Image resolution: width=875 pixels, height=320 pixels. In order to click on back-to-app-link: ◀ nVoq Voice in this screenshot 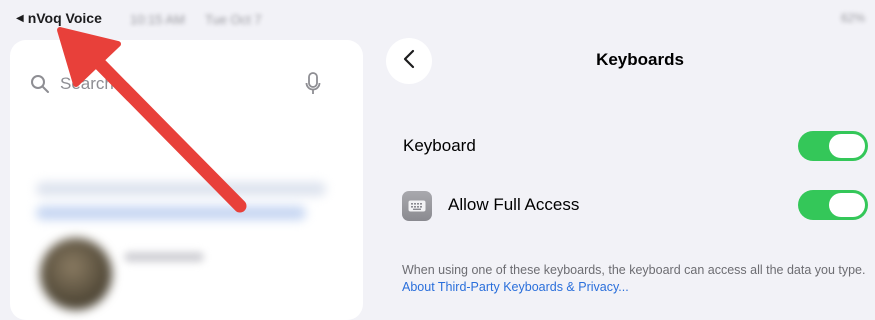, I will do `click(59, 18)`.